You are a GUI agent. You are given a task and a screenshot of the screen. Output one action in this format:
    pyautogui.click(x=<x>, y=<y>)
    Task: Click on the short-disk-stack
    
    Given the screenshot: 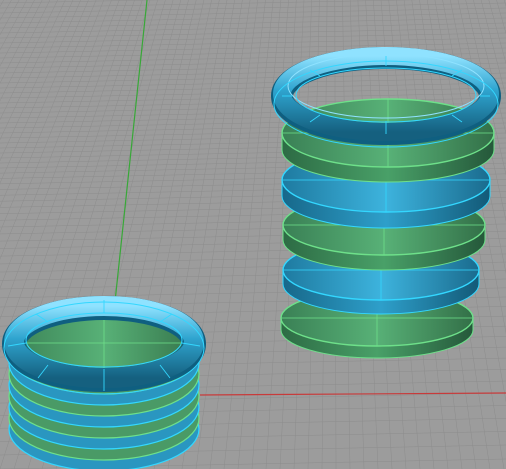 What is the action you would take?
    pyautogui.click(x=104, y=382)
    